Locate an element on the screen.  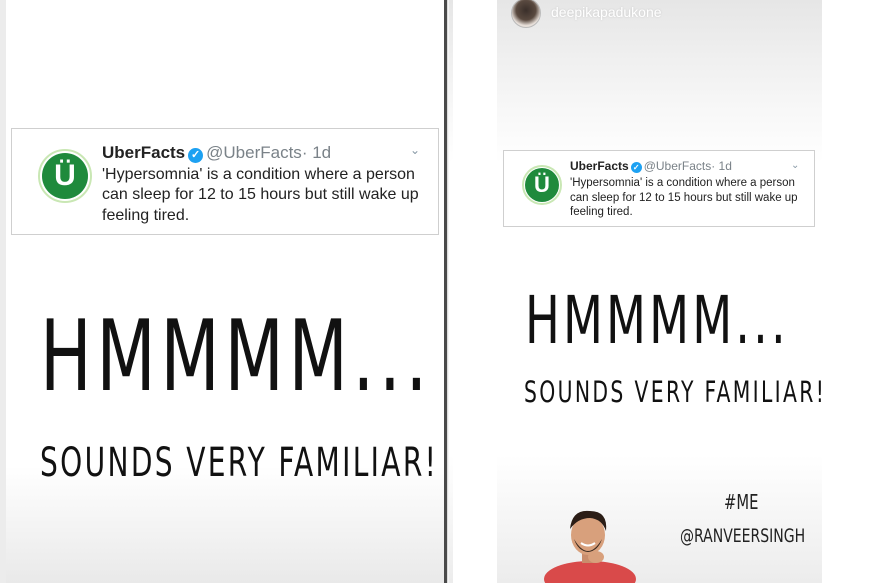
mention-sticker: @RANVEERSINGH is located at coordinates (742, 536).